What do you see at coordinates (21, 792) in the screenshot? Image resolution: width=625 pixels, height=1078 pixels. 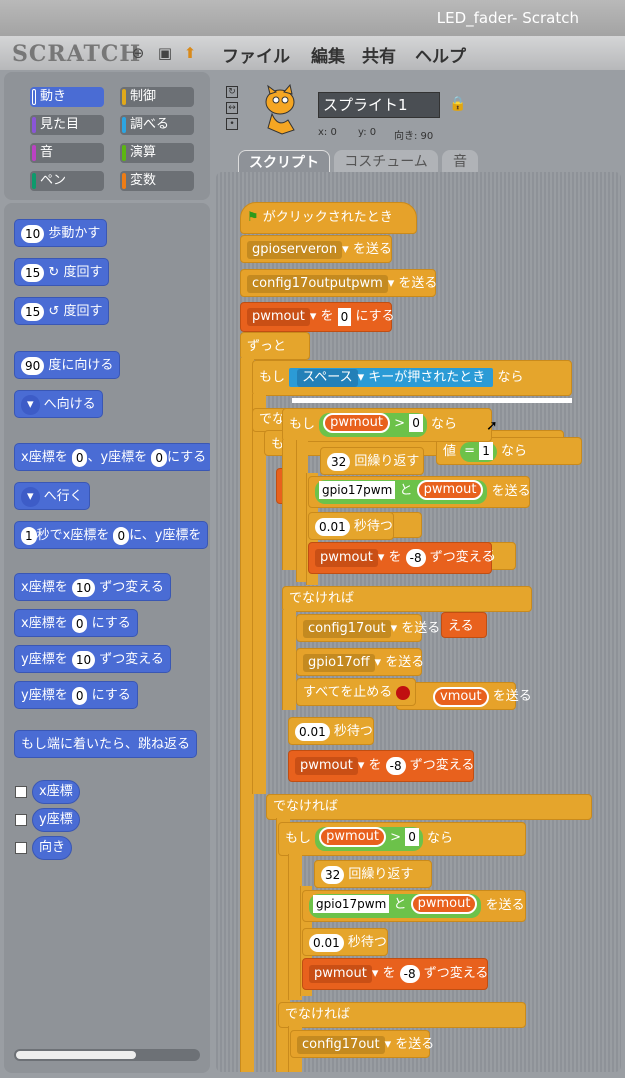 I see `x-position-checkbox` at bounding box center [21, 792].